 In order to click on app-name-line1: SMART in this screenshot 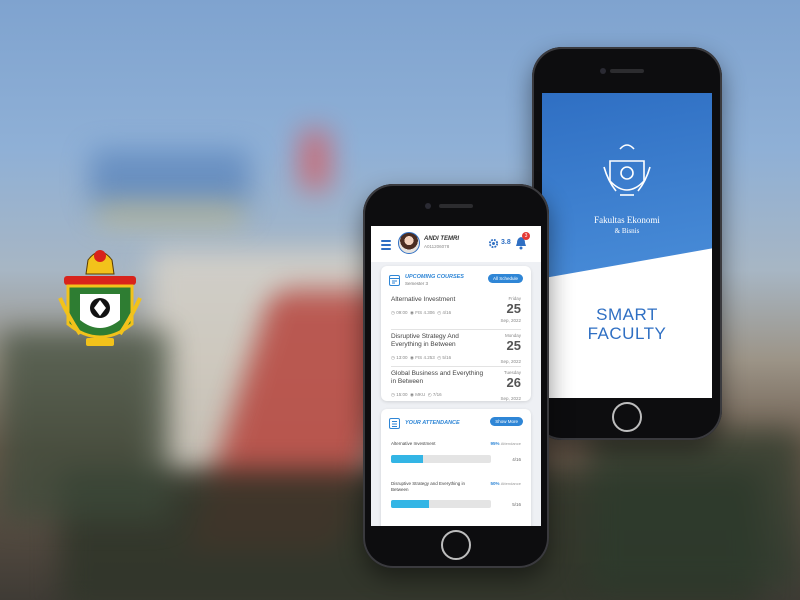, I will do `click(627, 314)`.